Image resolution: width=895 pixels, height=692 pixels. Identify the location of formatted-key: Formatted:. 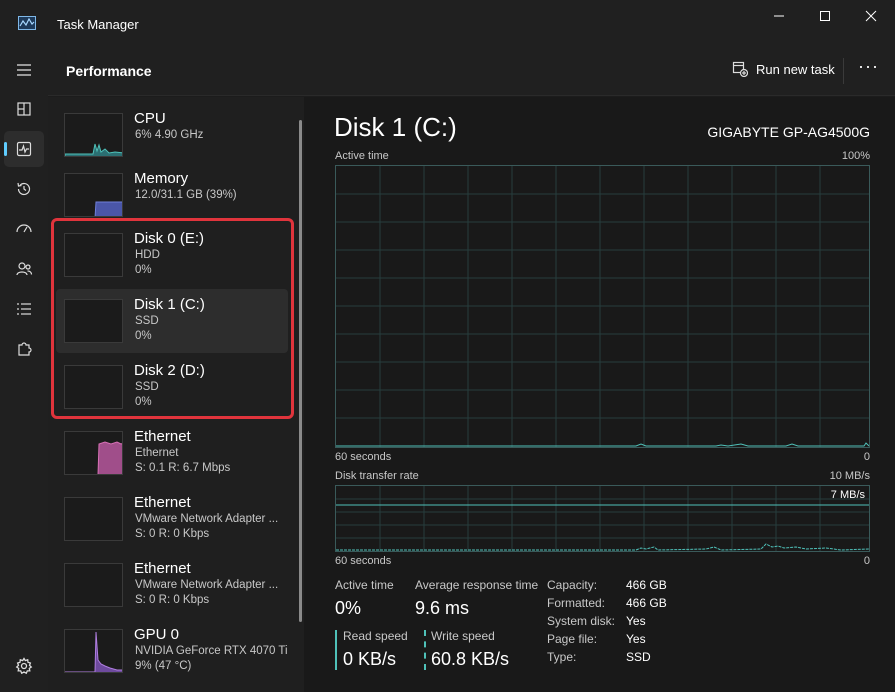
(576, 603).